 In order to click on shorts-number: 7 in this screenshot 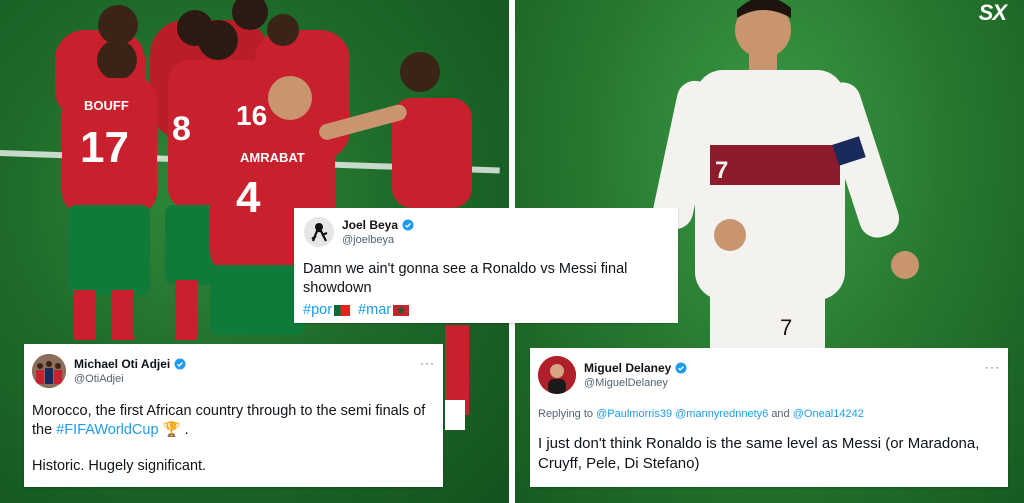, I will do `click(786, 327)`.